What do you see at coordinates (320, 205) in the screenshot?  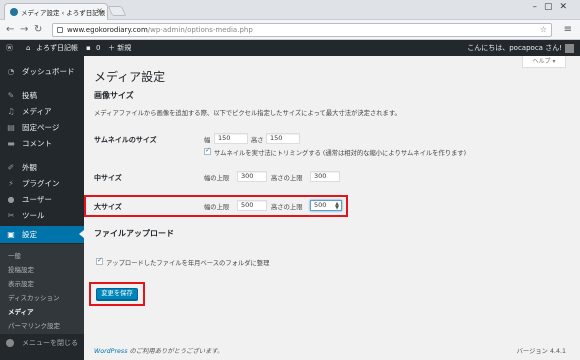 I see `large-max-height-value: 500` at bounding box center [320, 205].